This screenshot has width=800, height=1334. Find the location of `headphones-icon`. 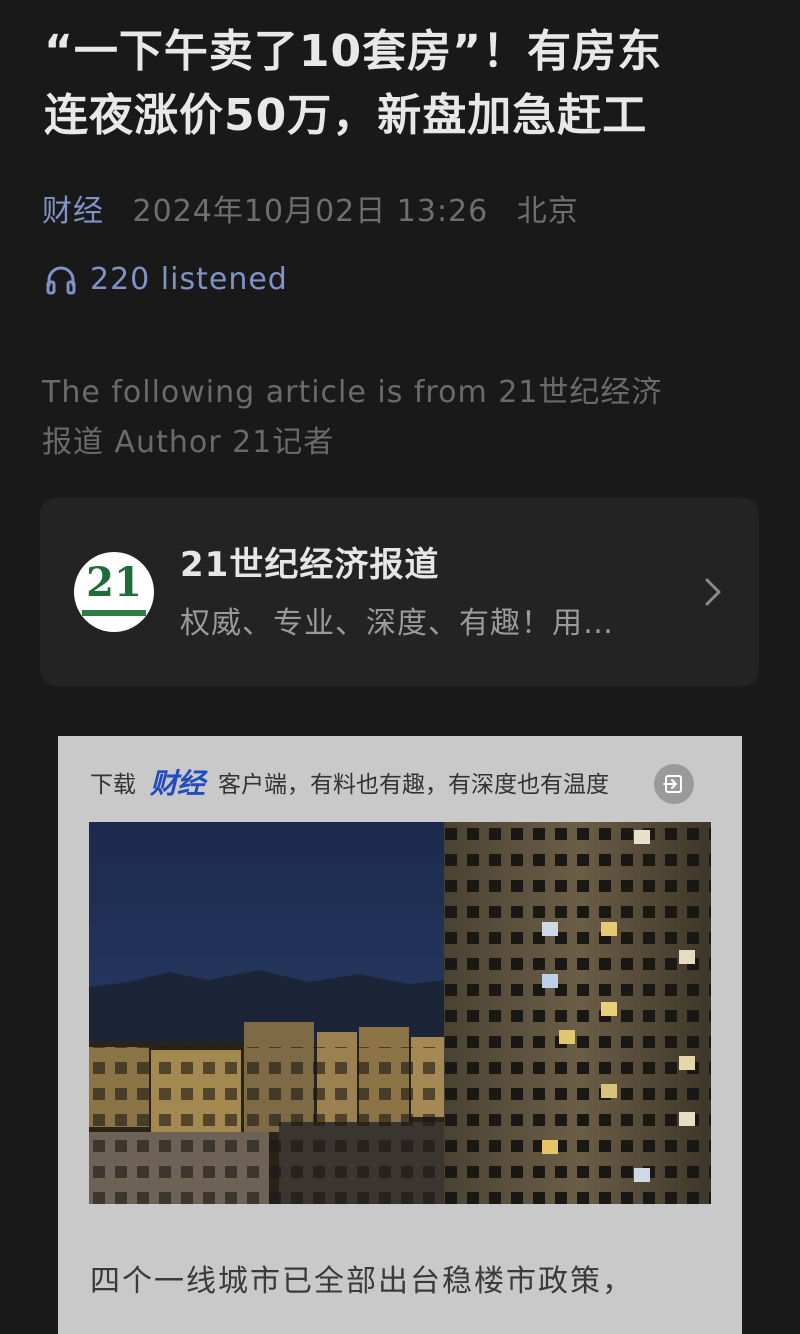

headphones-icon is located at coordinates (61, 280).